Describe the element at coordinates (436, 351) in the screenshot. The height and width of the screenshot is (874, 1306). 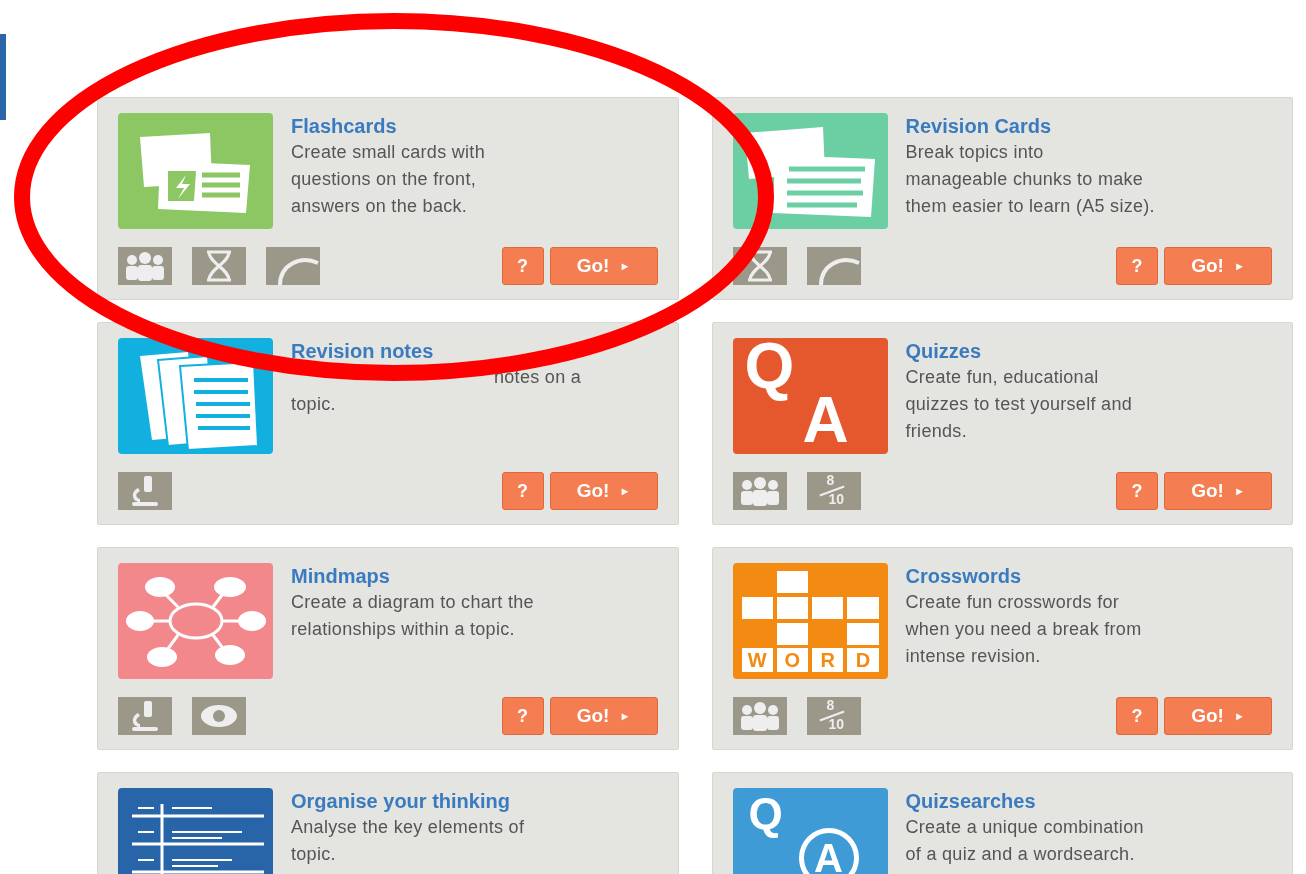
I see `card-title: Revision notes` at that location.